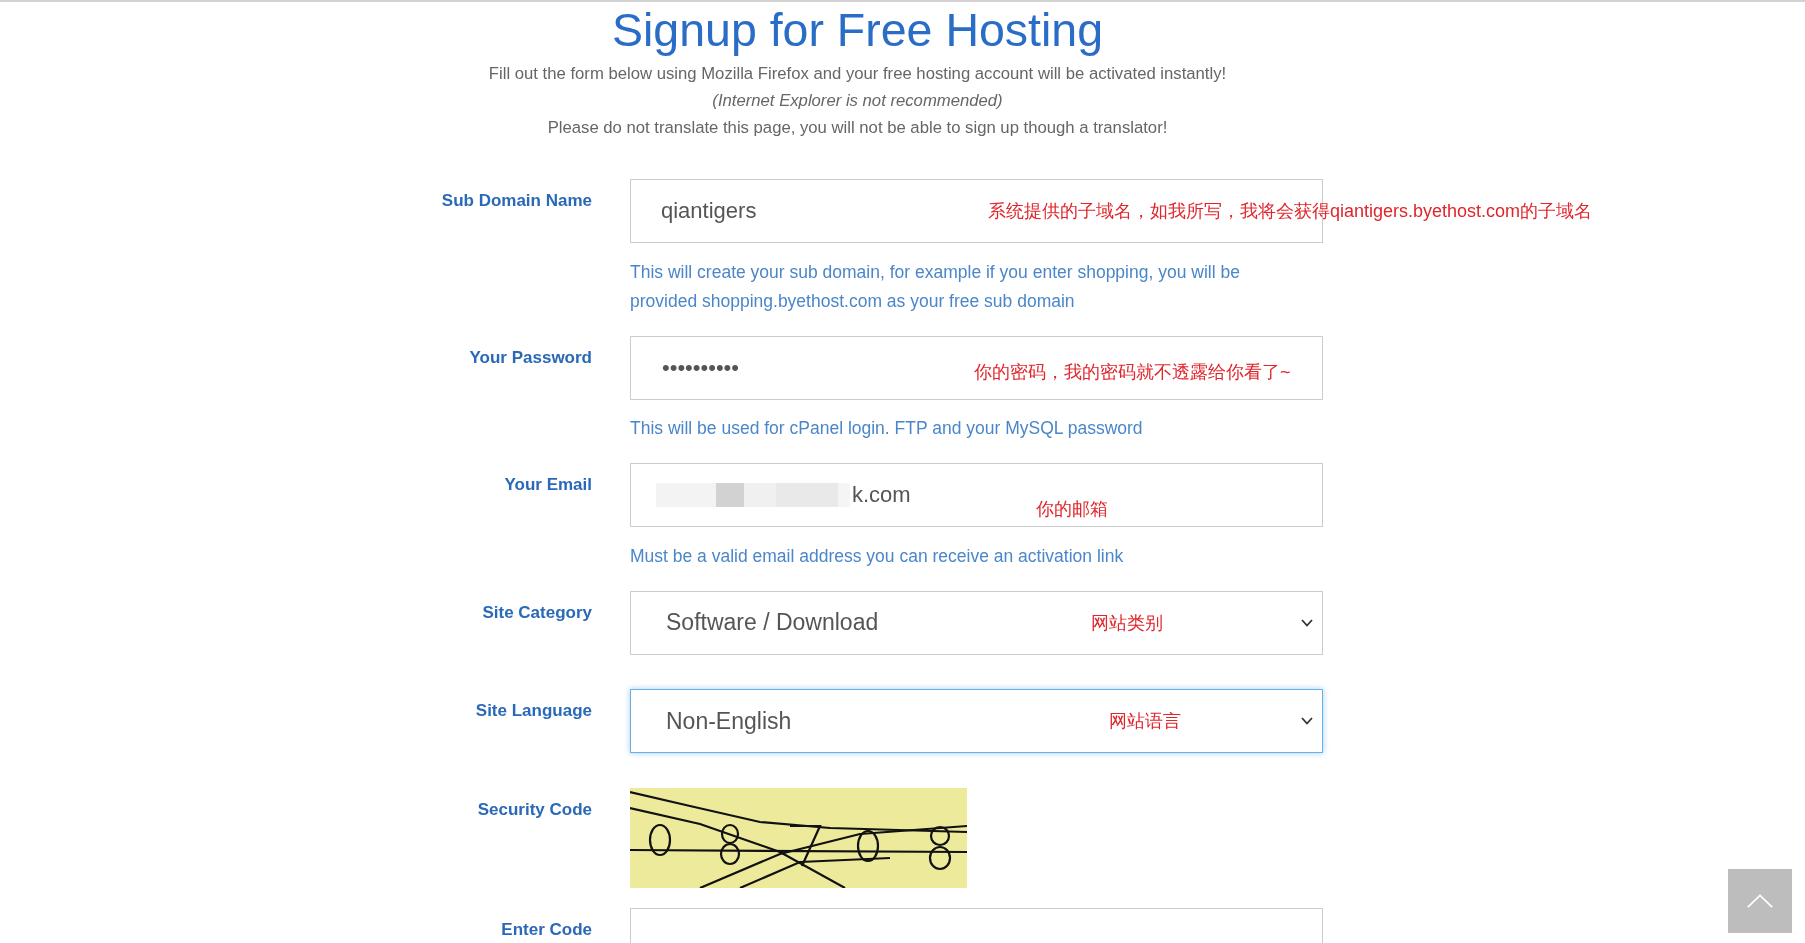  I want to click on help-text: This will be used for cPanel login. FTP and your MySQL password, so click(887, 428).